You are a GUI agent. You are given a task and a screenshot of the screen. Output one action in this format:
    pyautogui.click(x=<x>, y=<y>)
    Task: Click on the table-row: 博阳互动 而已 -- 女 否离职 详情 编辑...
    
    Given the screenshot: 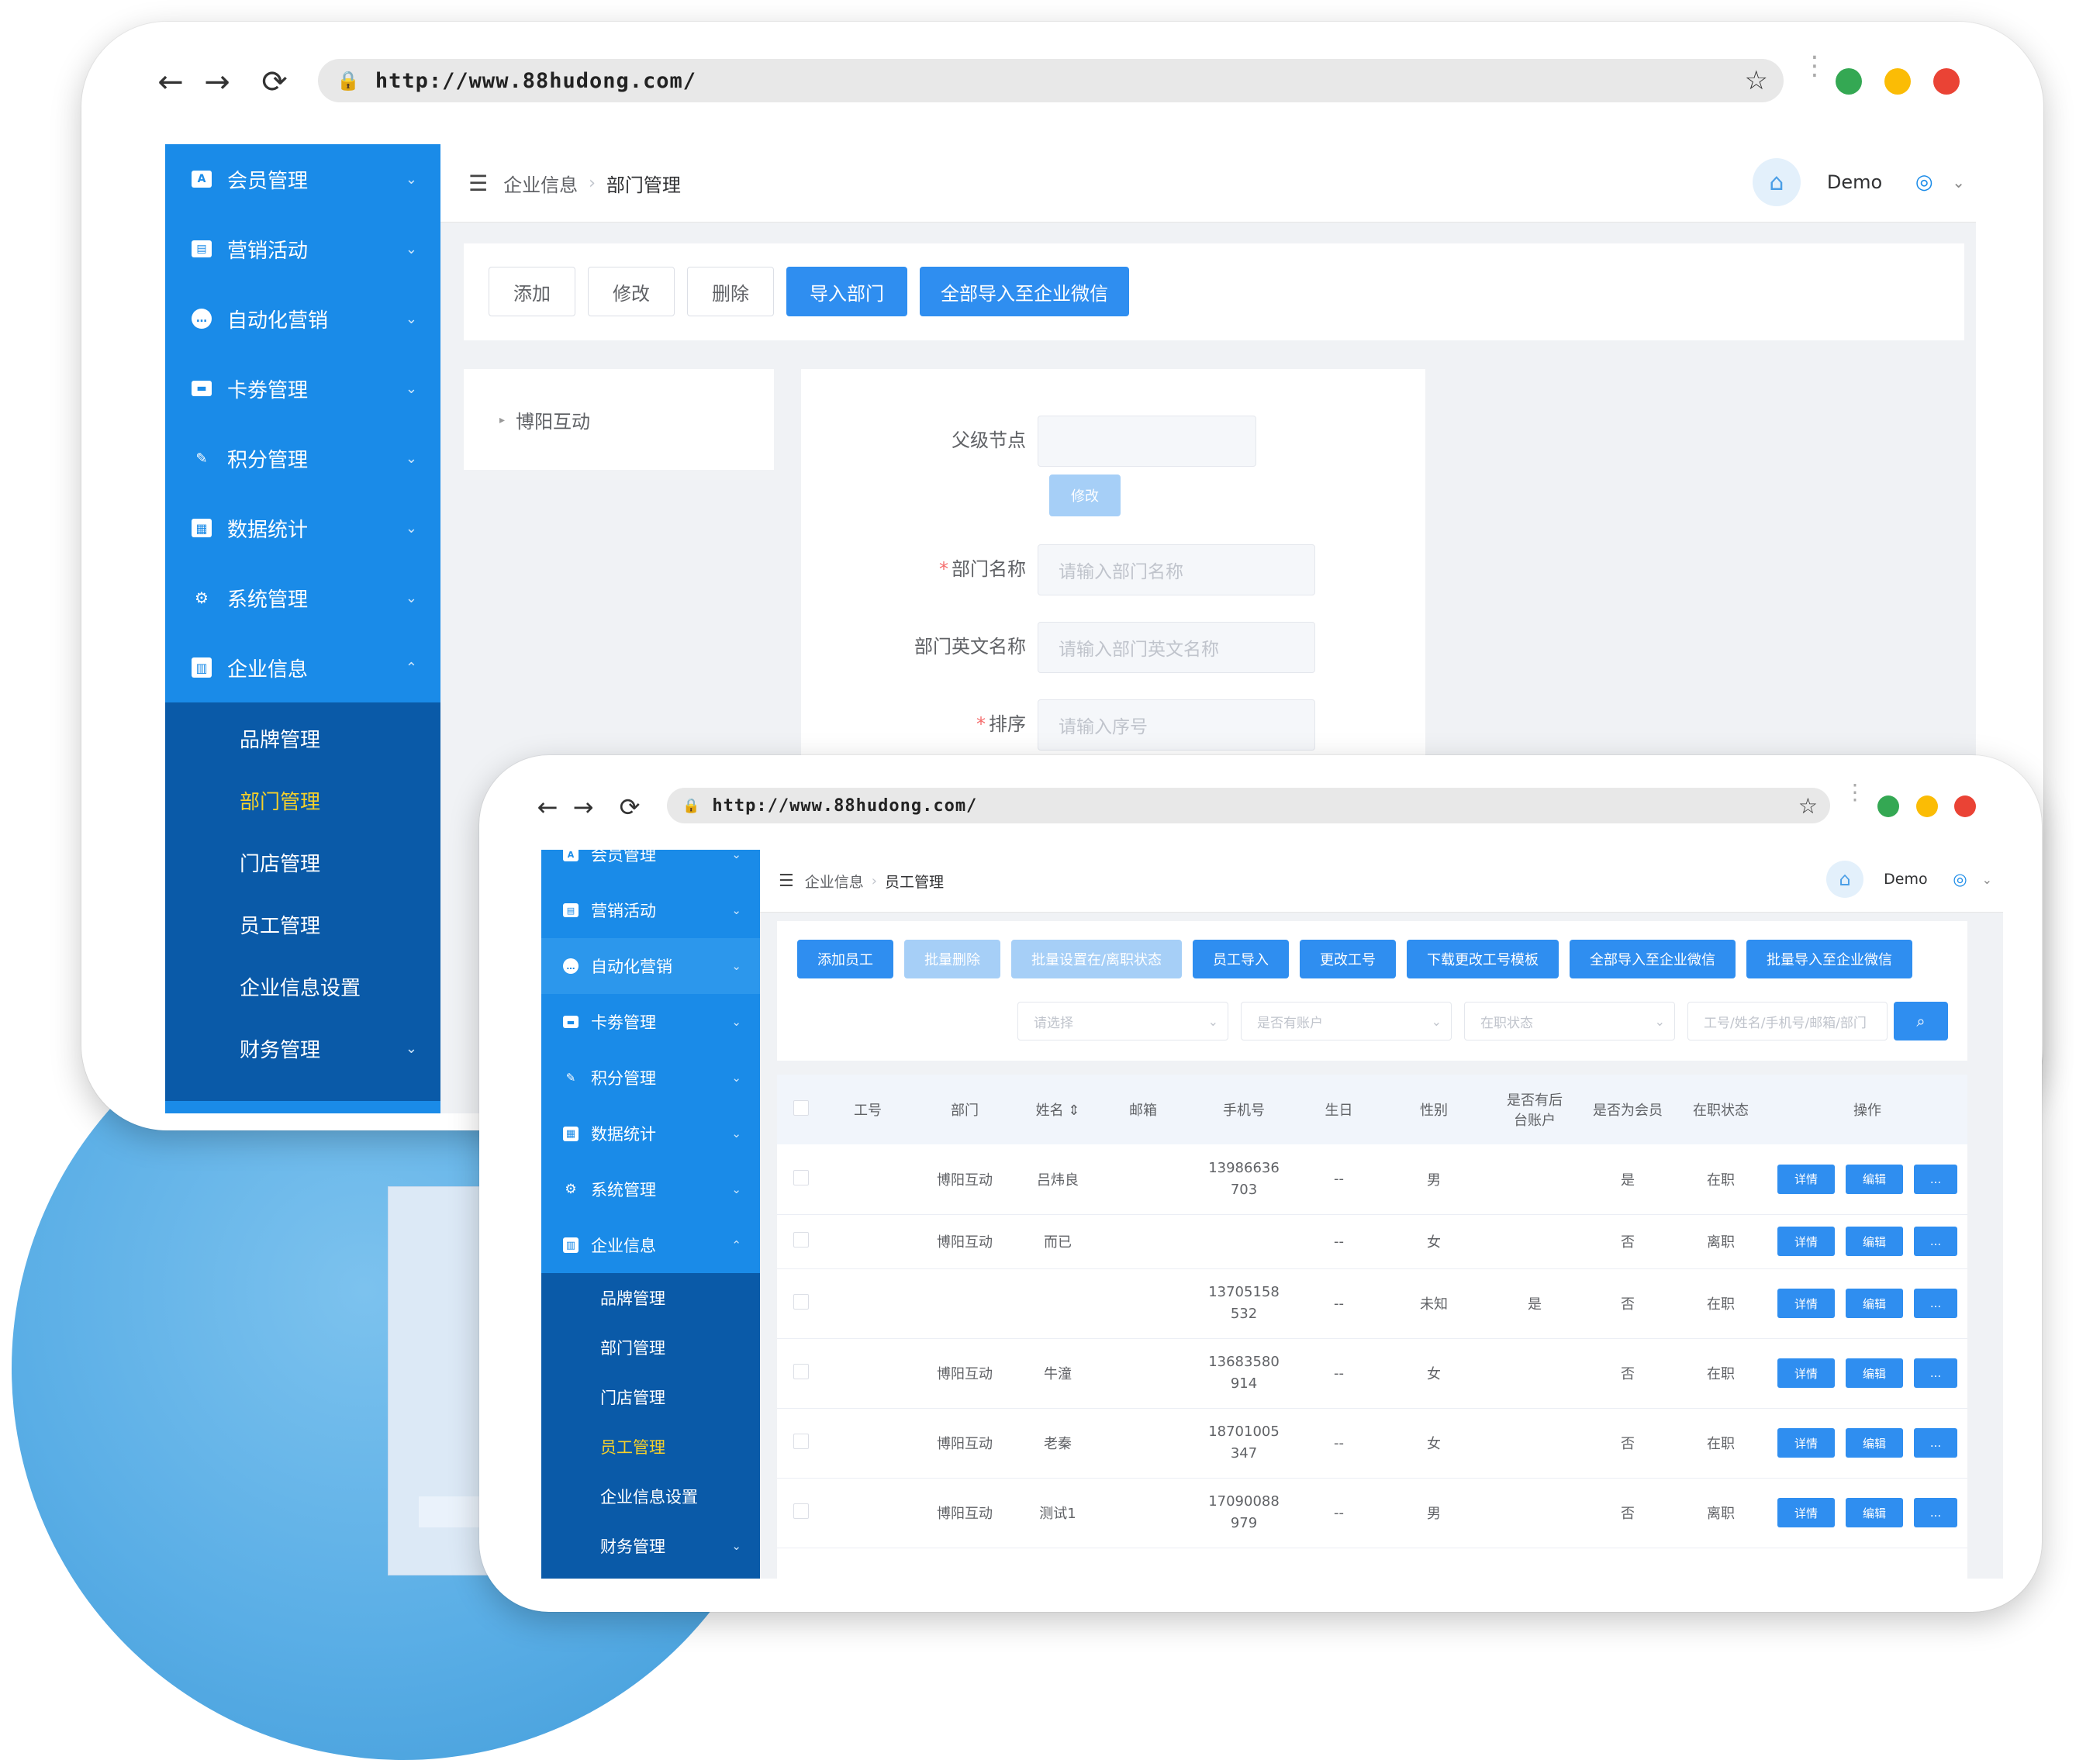 What is the action you would take?
    pyautogui.click(x=1372, y=1241)
    